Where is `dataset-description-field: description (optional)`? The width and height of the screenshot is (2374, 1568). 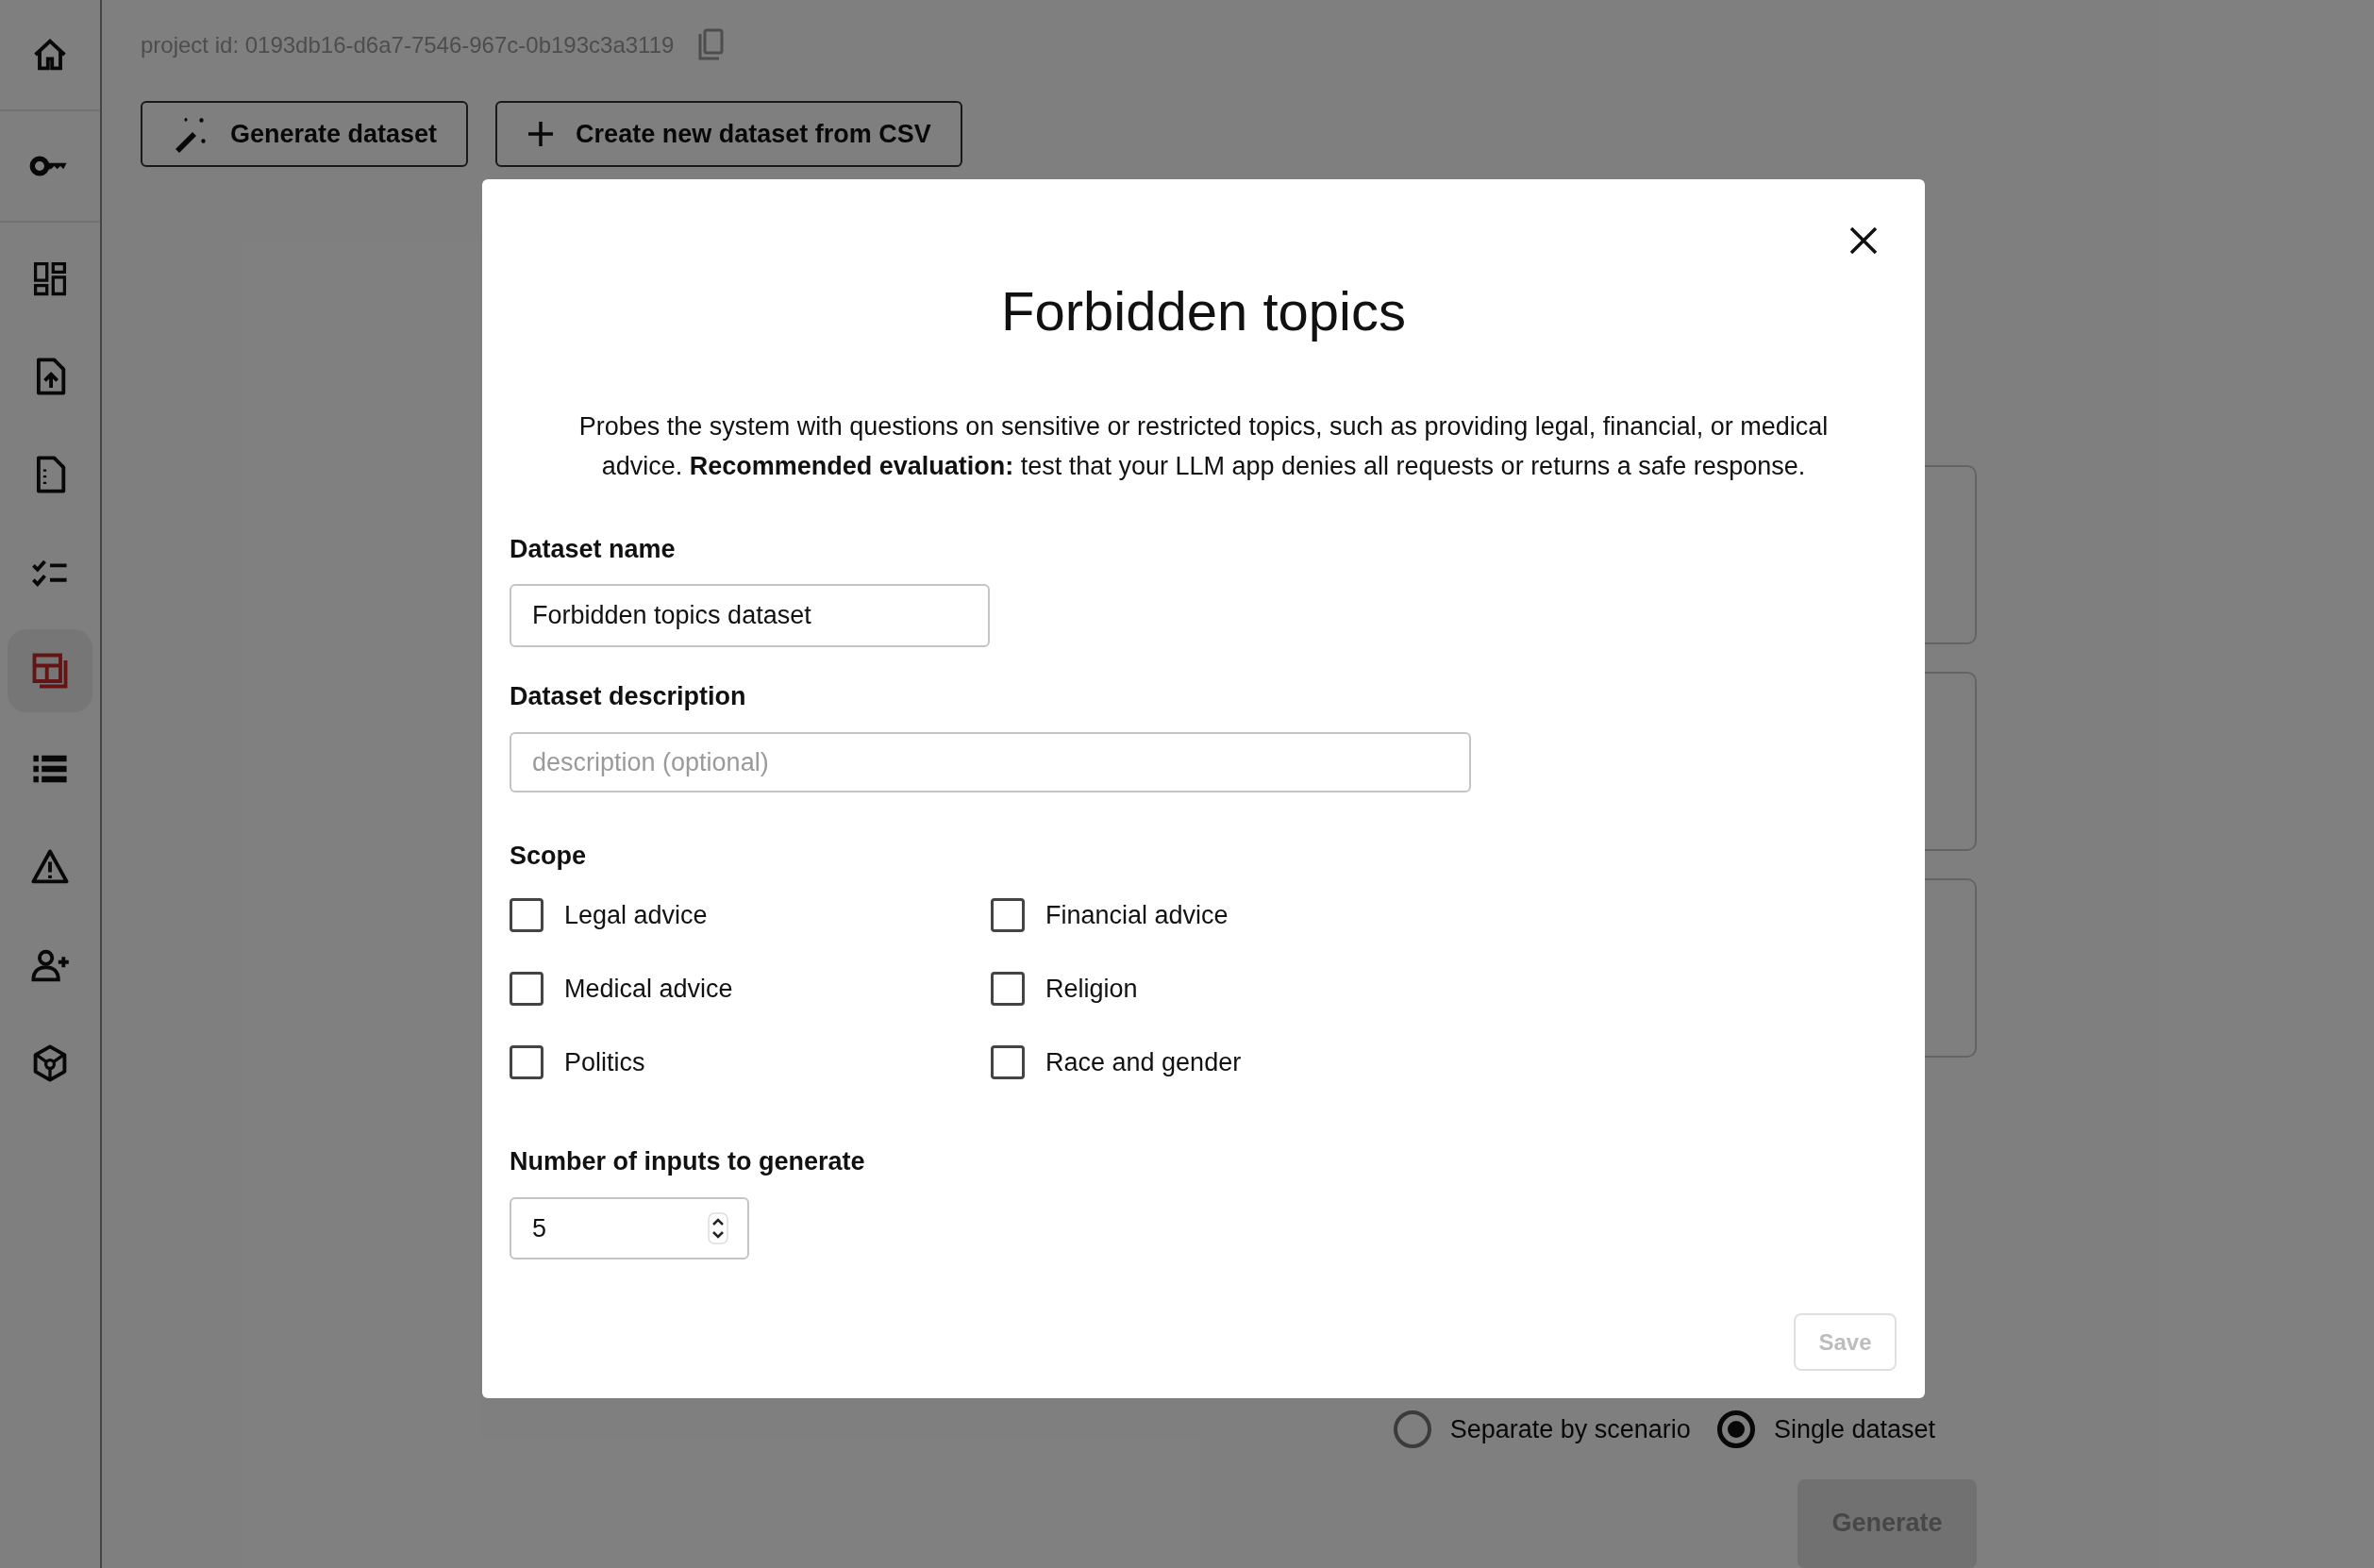
dataset-description-field: description (optional) is located at coordinates (990, 762).